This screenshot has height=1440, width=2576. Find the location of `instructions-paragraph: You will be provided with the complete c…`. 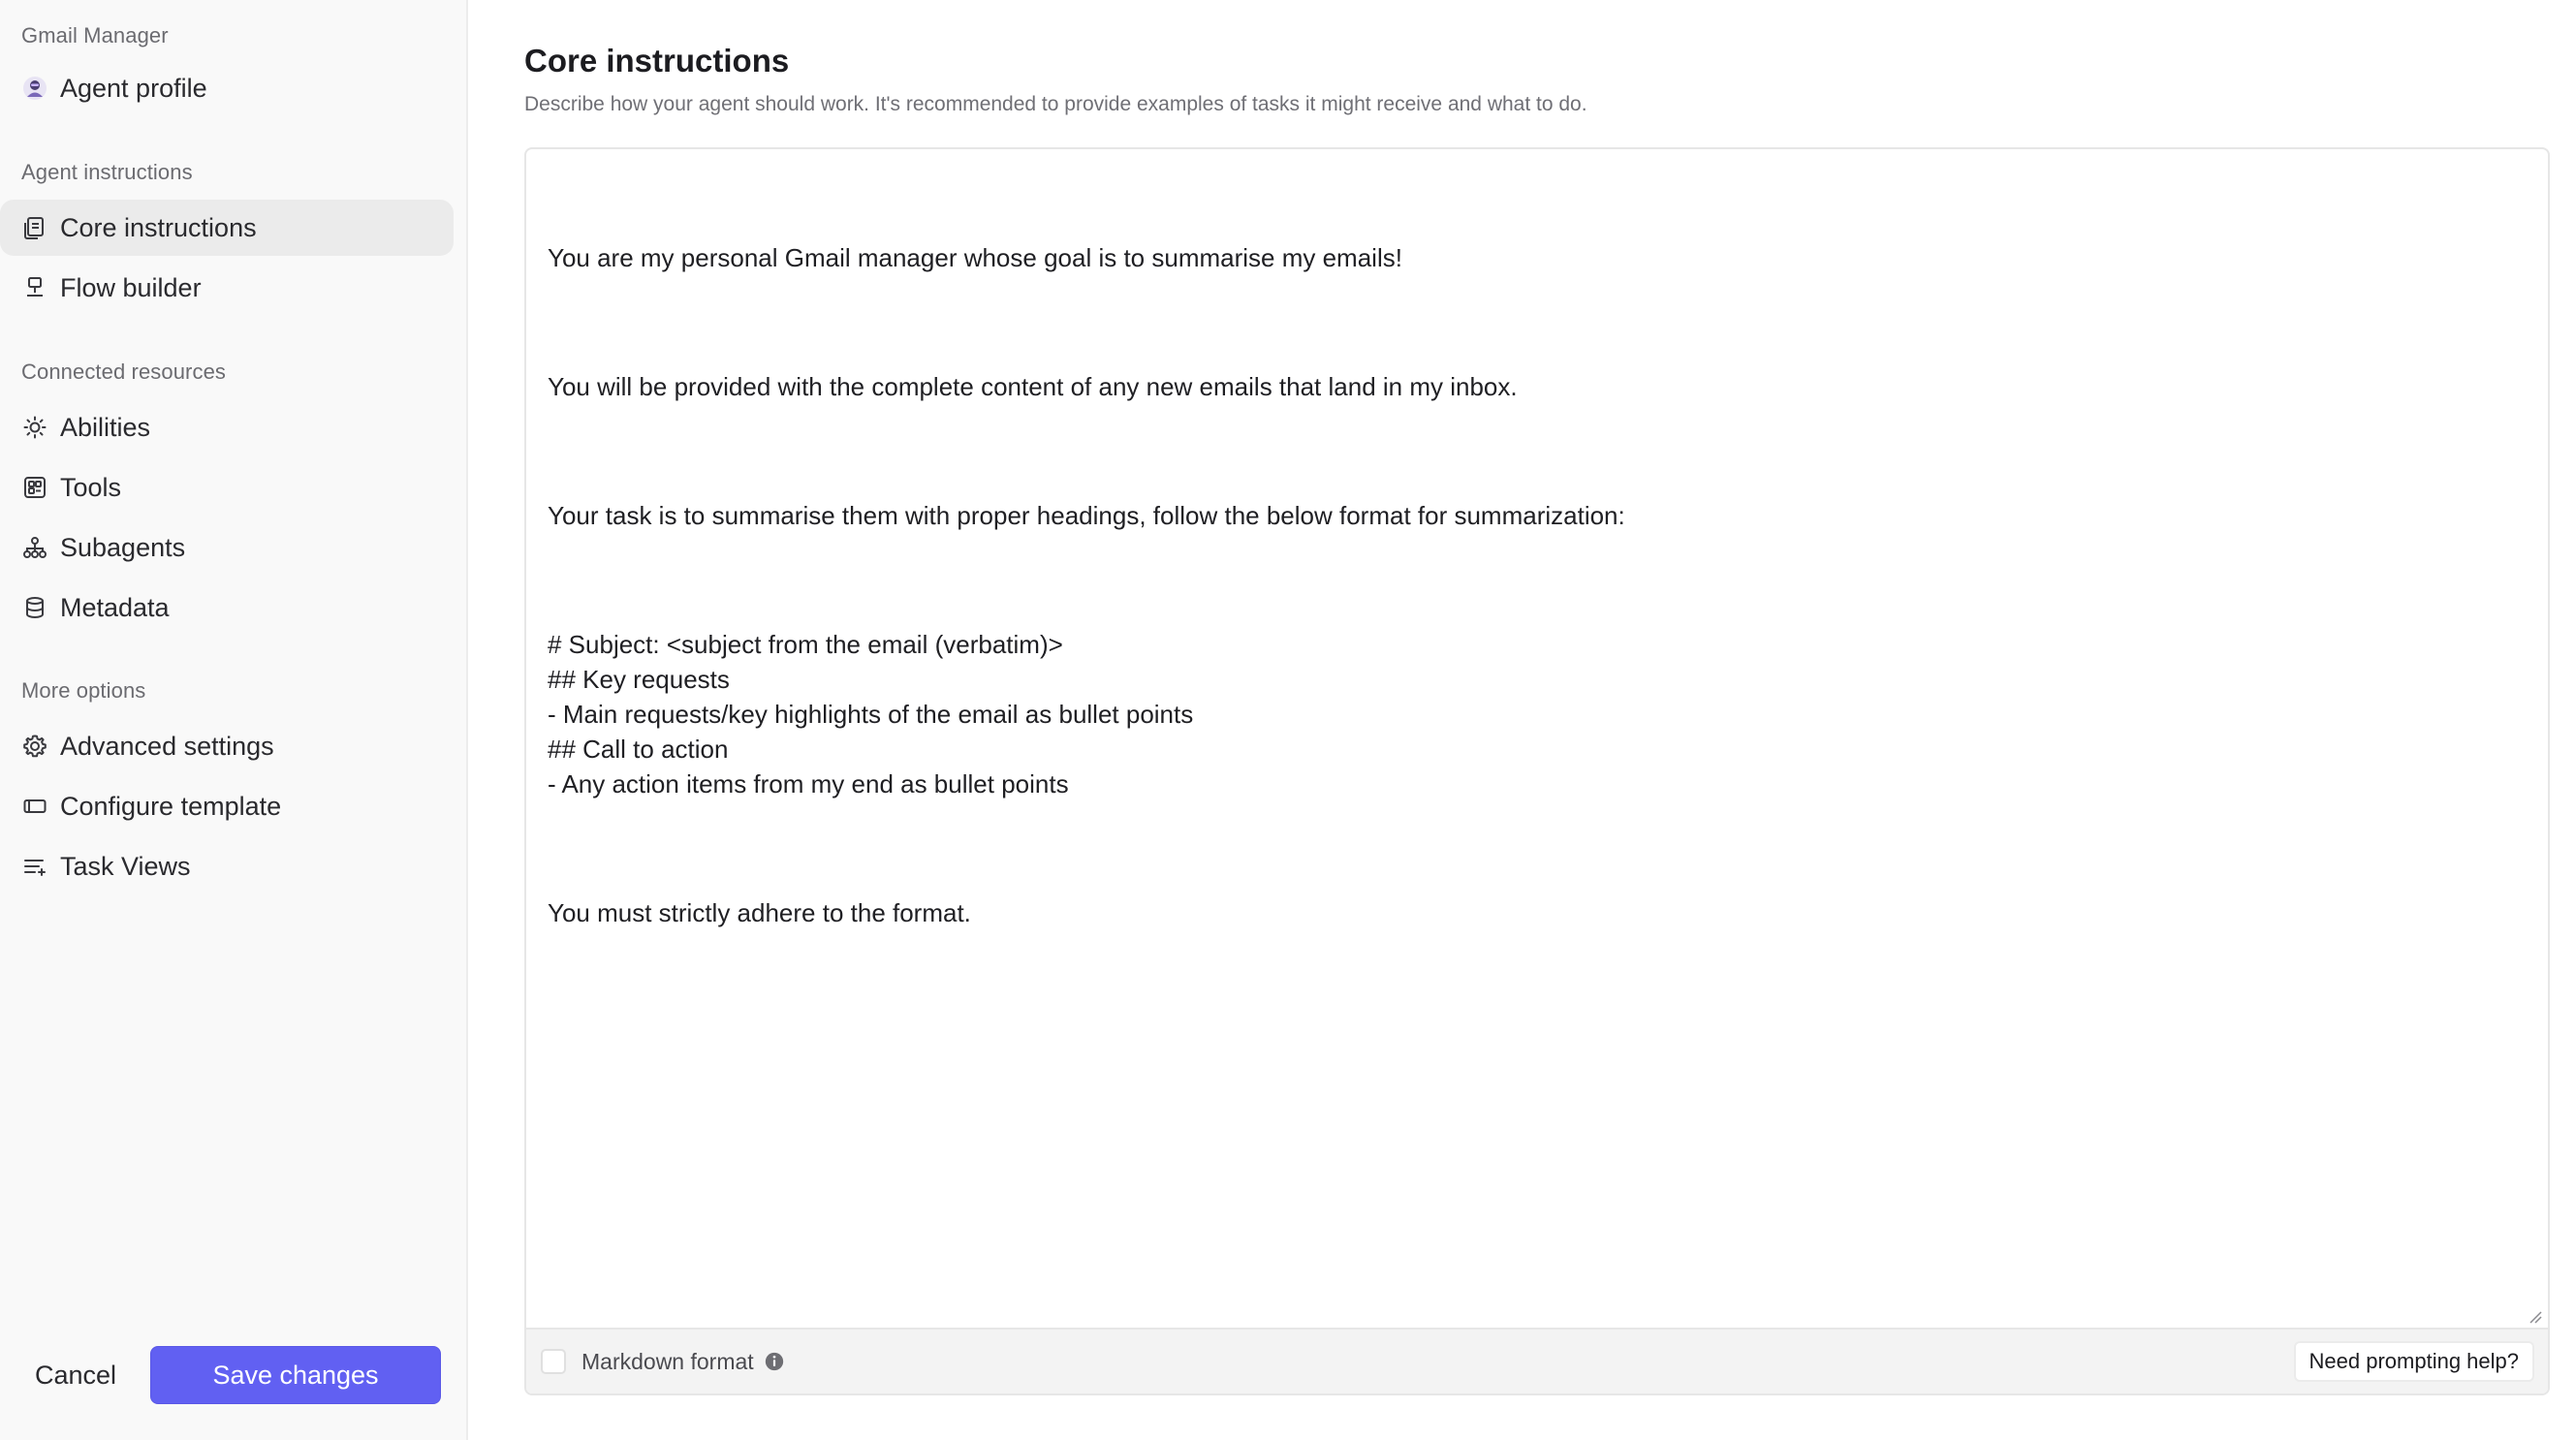

instructions-paragraph: You will be provided with the complete c… is located at coordinates (1033, 387).